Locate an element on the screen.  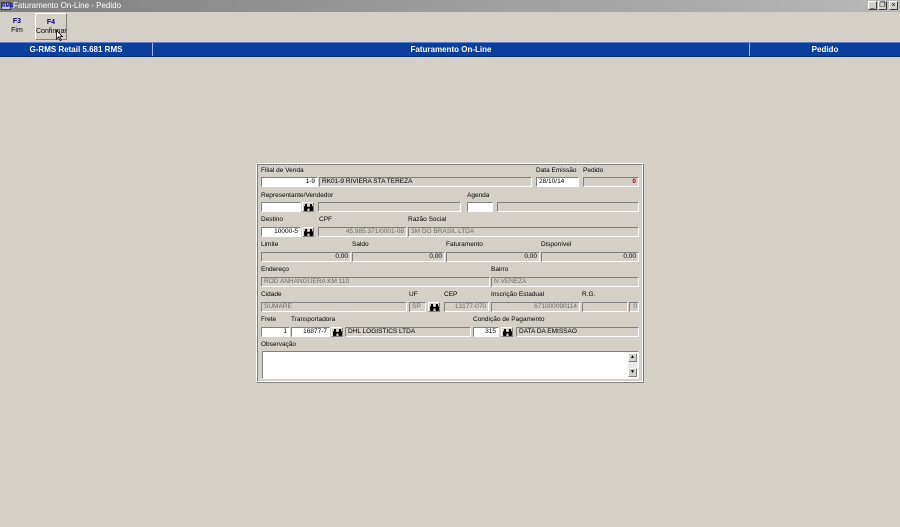
destino-label: Destino is located at coordinates (272, 219).